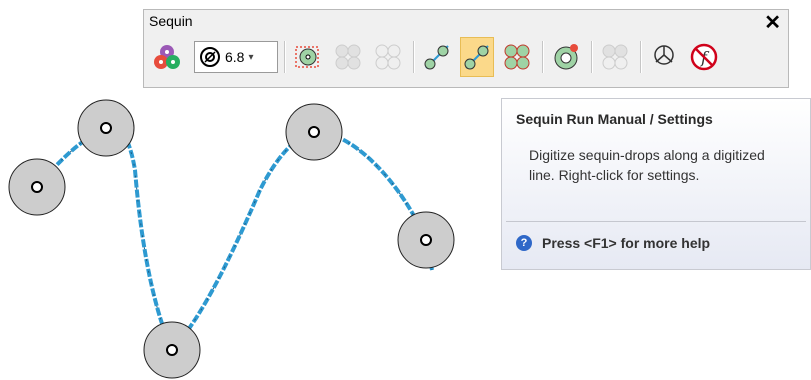 Image resolution: width=811 pixels, height=380 pixels. I want to click on sequin-placement-button, so click(308, 57).